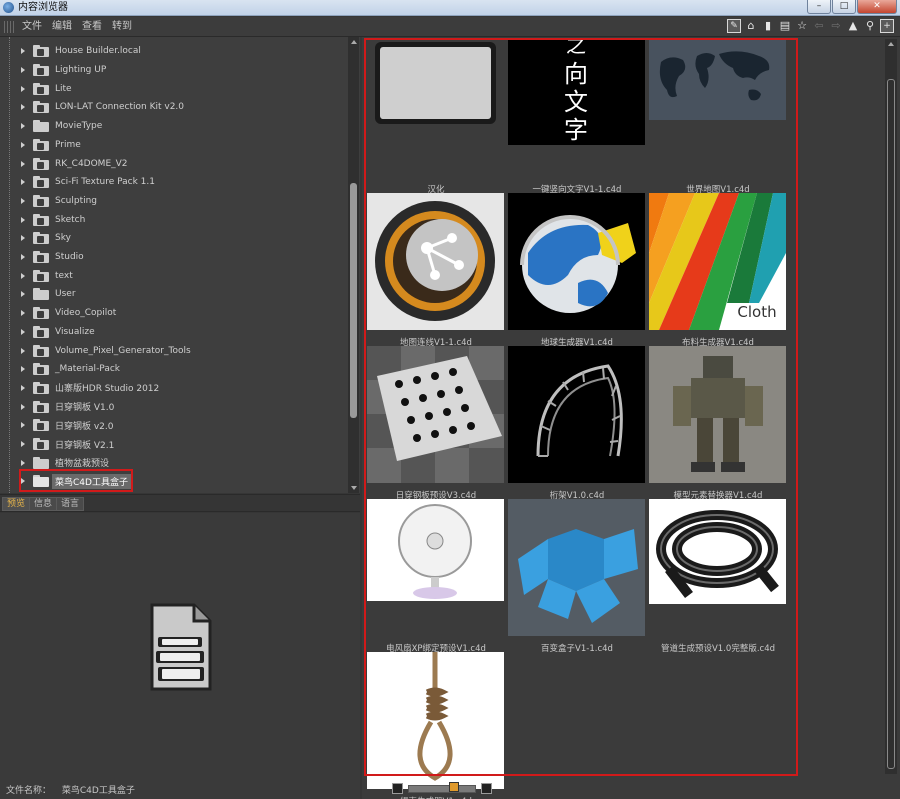  Describe the element at coordinates (9, 27) in the screenshot. I see `grip-icon` at that location.